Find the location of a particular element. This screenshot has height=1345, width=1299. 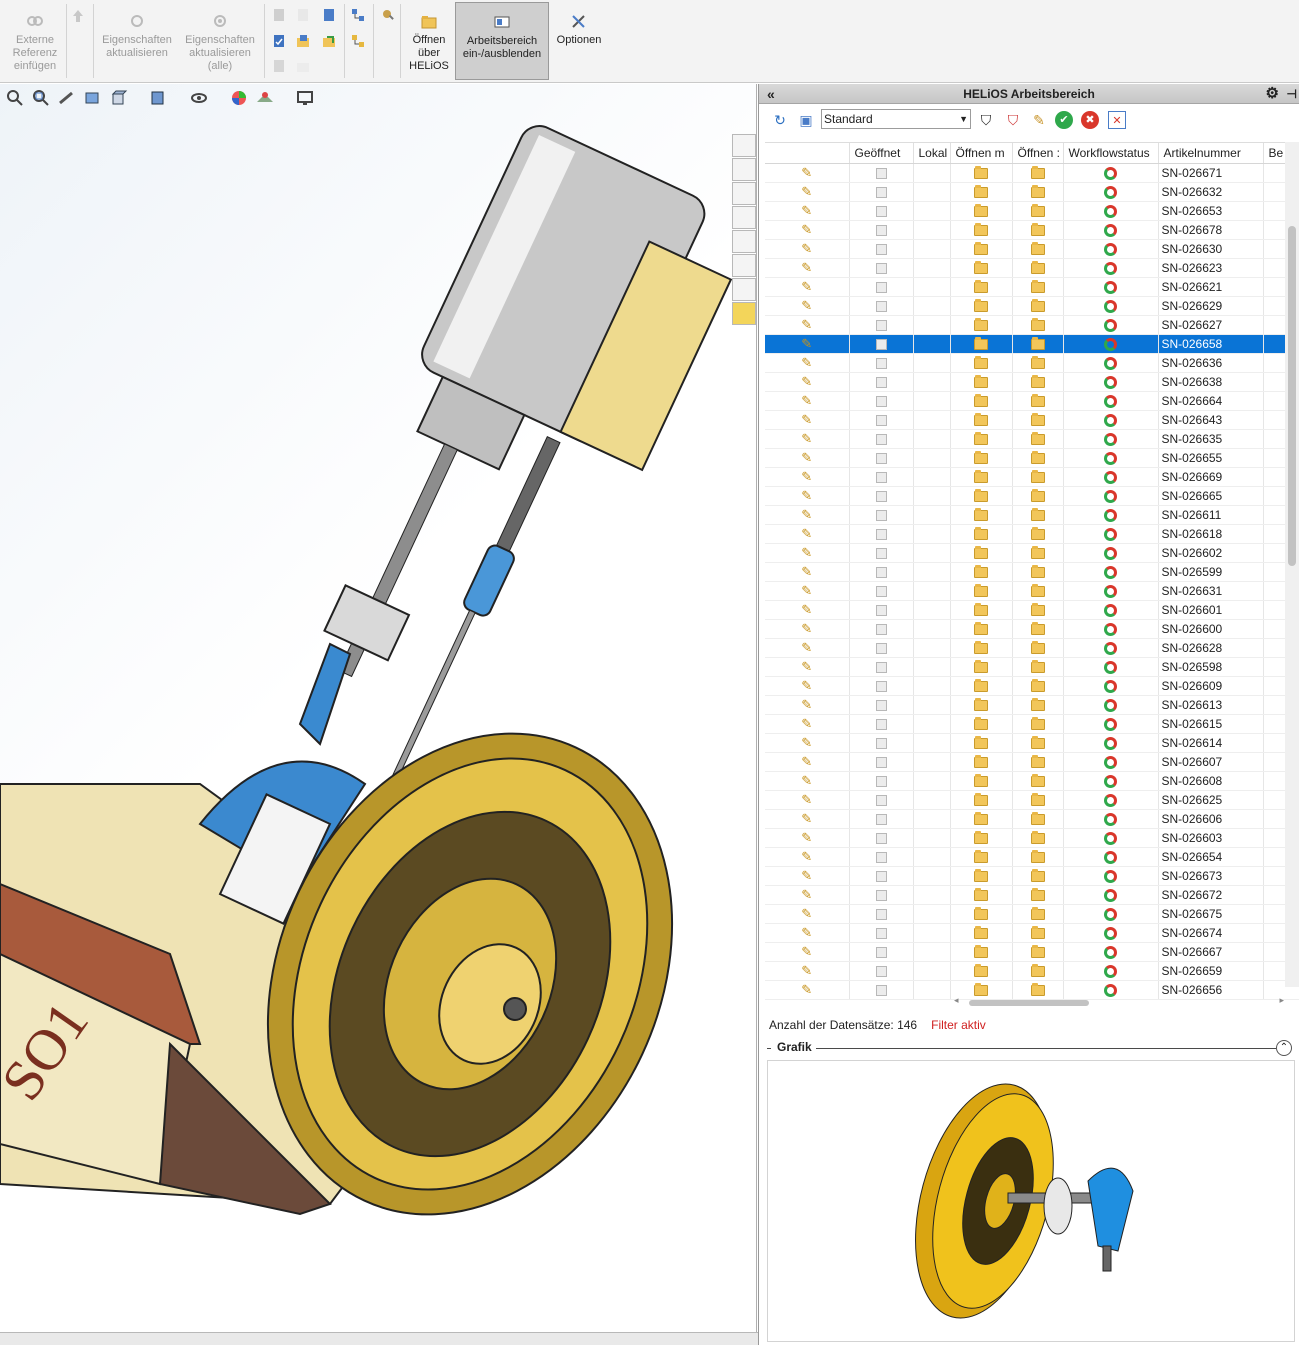

table-row: ✎ SN-026601 is located at coordinates (1032, 610).